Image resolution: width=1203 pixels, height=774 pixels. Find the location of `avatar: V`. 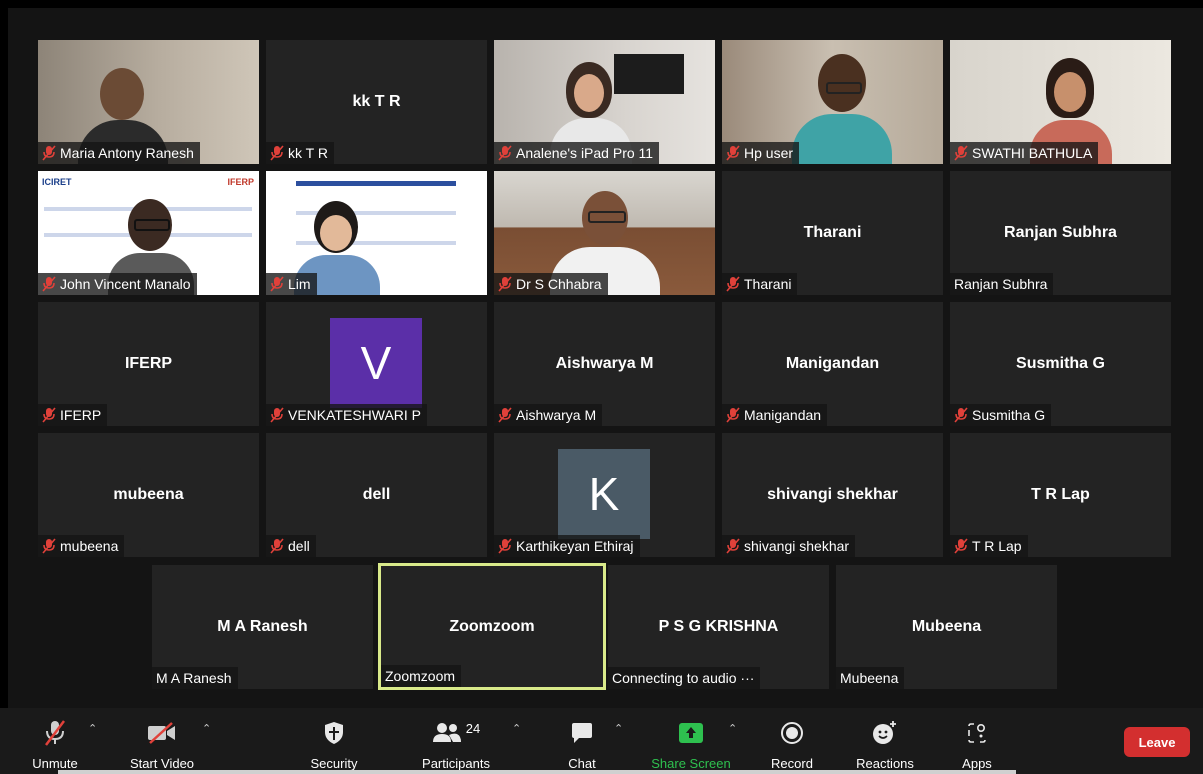

avatar: V is located at coordinates (376, 363).